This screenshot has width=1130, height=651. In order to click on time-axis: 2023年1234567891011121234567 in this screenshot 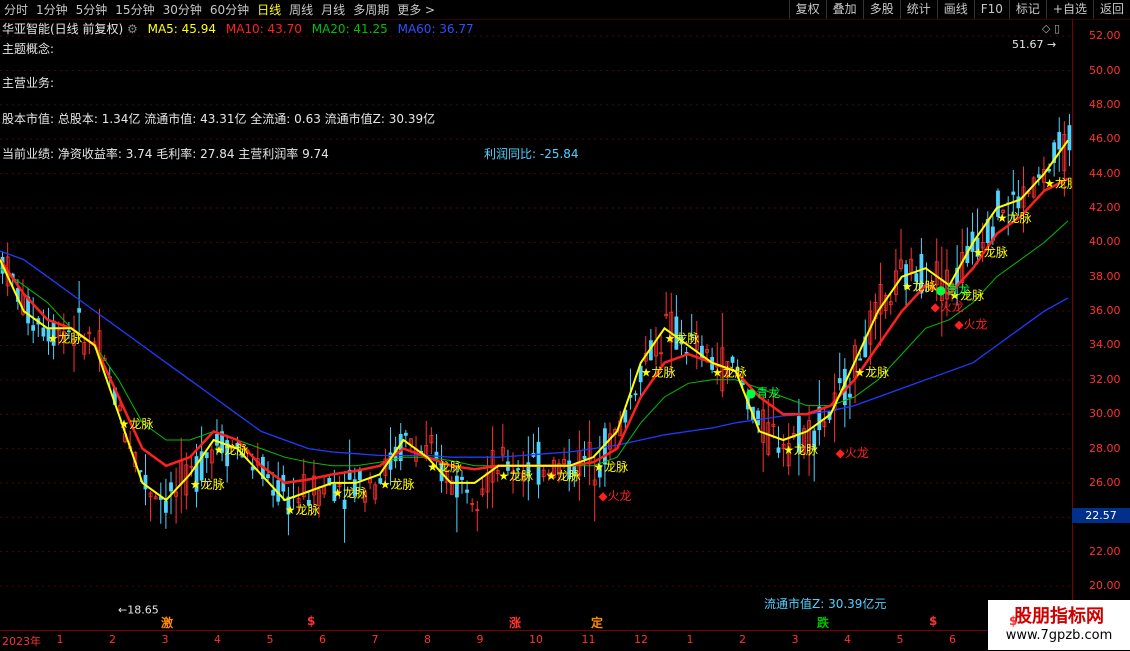, I will do `click(536, 640)`.